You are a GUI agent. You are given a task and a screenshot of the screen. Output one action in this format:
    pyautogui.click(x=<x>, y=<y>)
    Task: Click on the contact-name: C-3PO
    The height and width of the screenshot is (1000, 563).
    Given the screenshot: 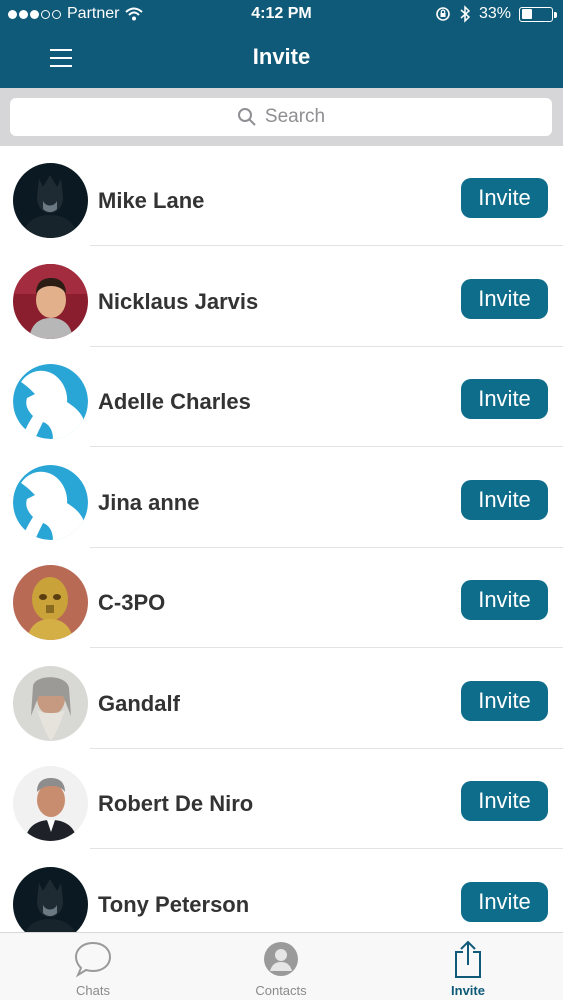 What is the action you would take?
    pyautogui.click(x=132, y=602)
    